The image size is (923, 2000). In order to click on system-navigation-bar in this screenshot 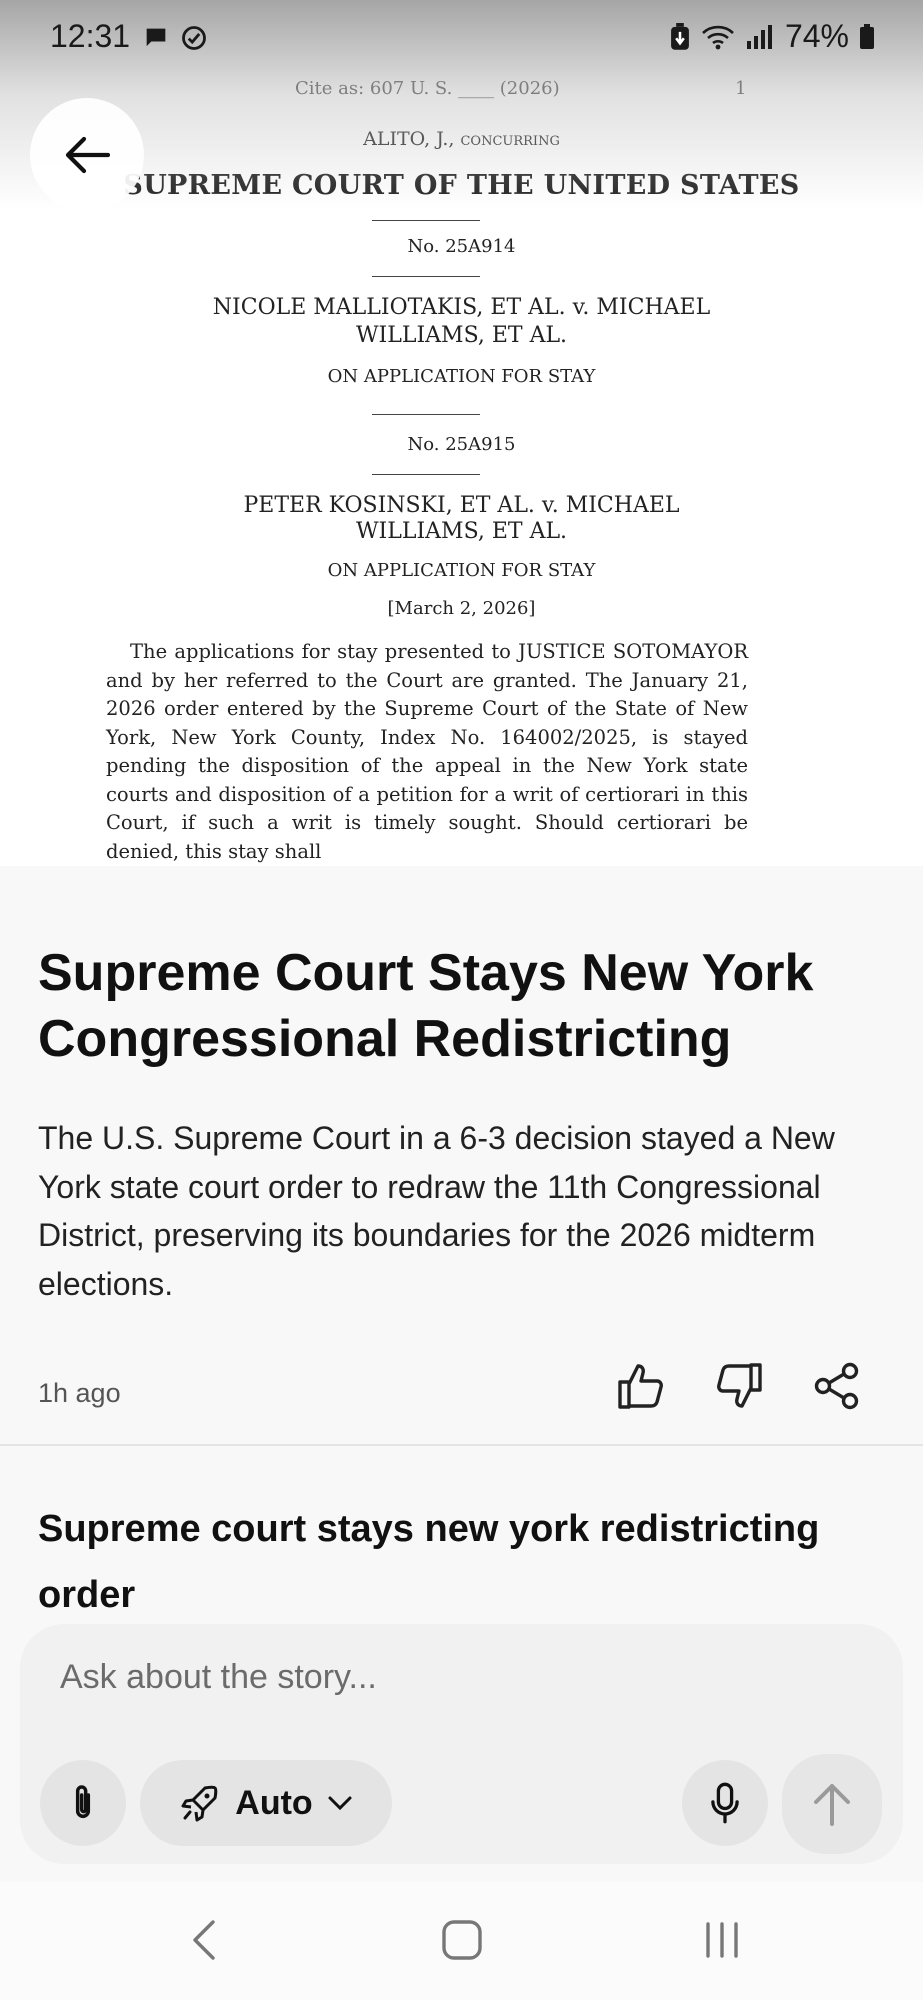, I will do `click(461, 1941)`.